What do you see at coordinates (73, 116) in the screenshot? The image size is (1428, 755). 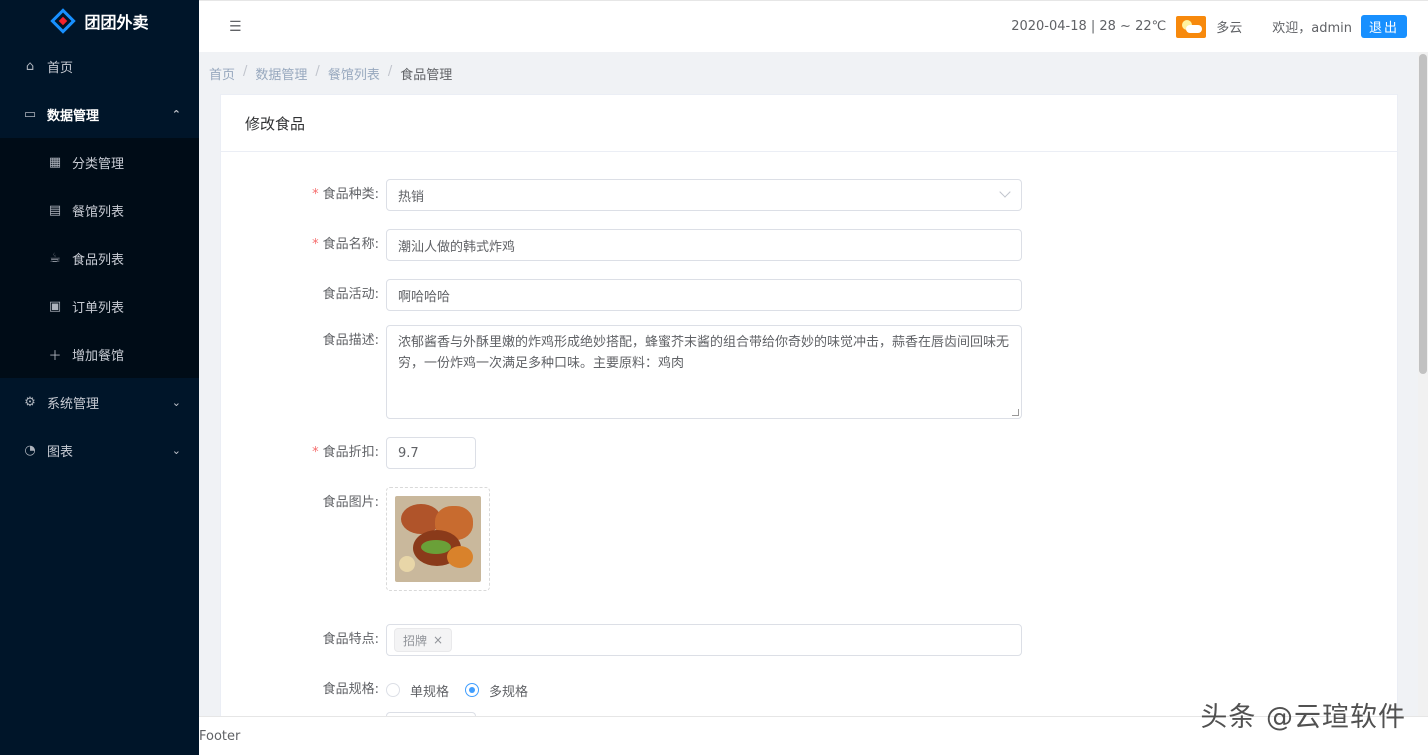 I see `sidebar-item-label: 数据管理` at bounding box center [73, 116].